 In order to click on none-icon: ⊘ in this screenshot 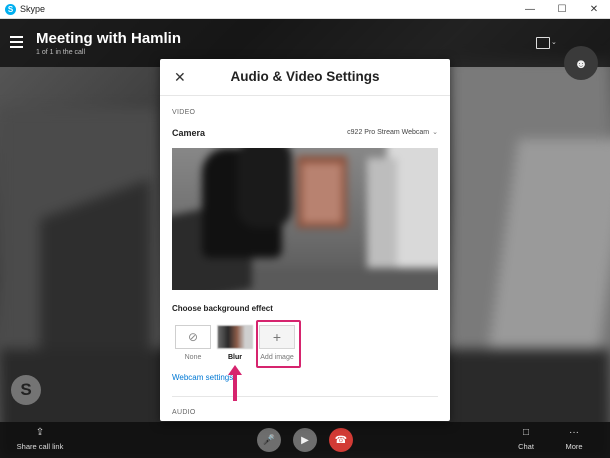, I will do `click(193, 337)`.